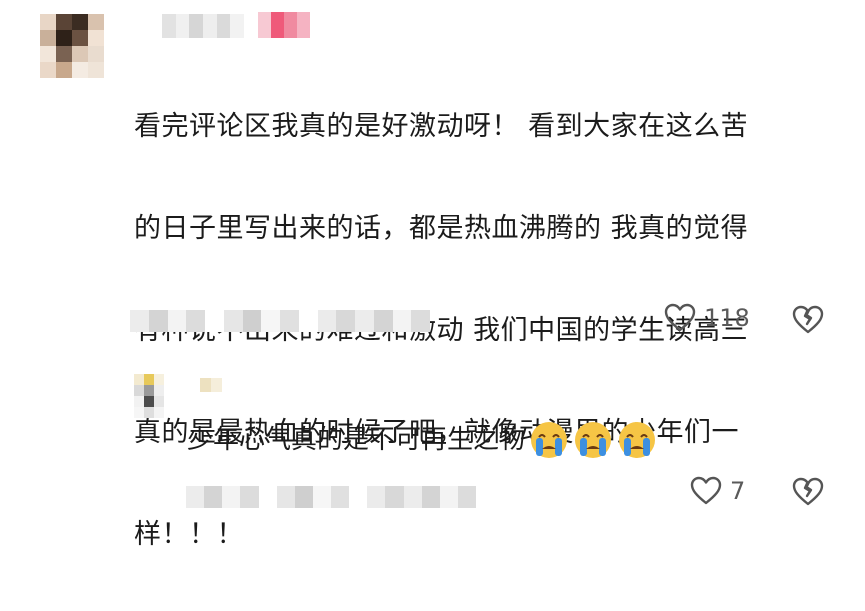 This screenshot has width=865, height=611. Describe the element at coordinates (331, 497) in the screenshot. I see `reply-meta-blurred` at that location.